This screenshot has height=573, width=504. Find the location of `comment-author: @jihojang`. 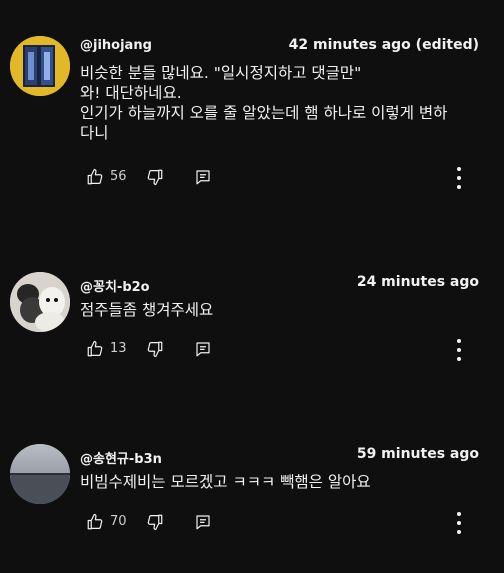

comment-author: @jihojang is located at coordinates (116, 45).